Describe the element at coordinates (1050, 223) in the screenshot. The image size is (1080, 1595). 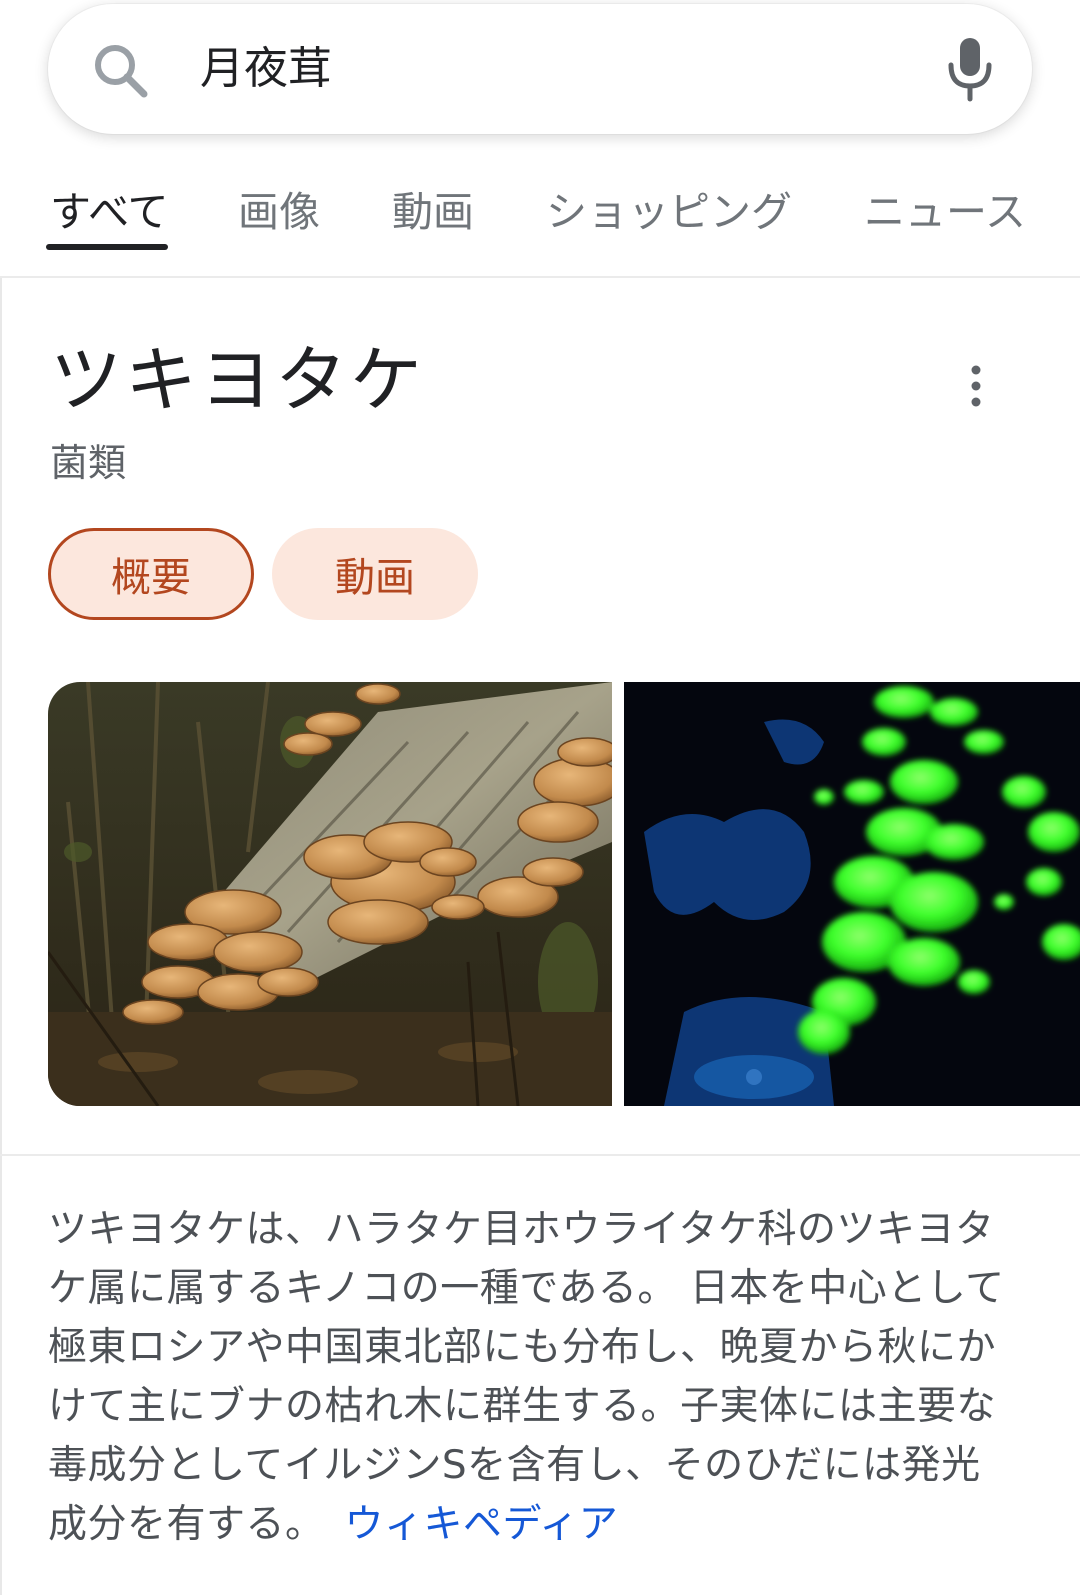
I see `tabs-fade` at that location.